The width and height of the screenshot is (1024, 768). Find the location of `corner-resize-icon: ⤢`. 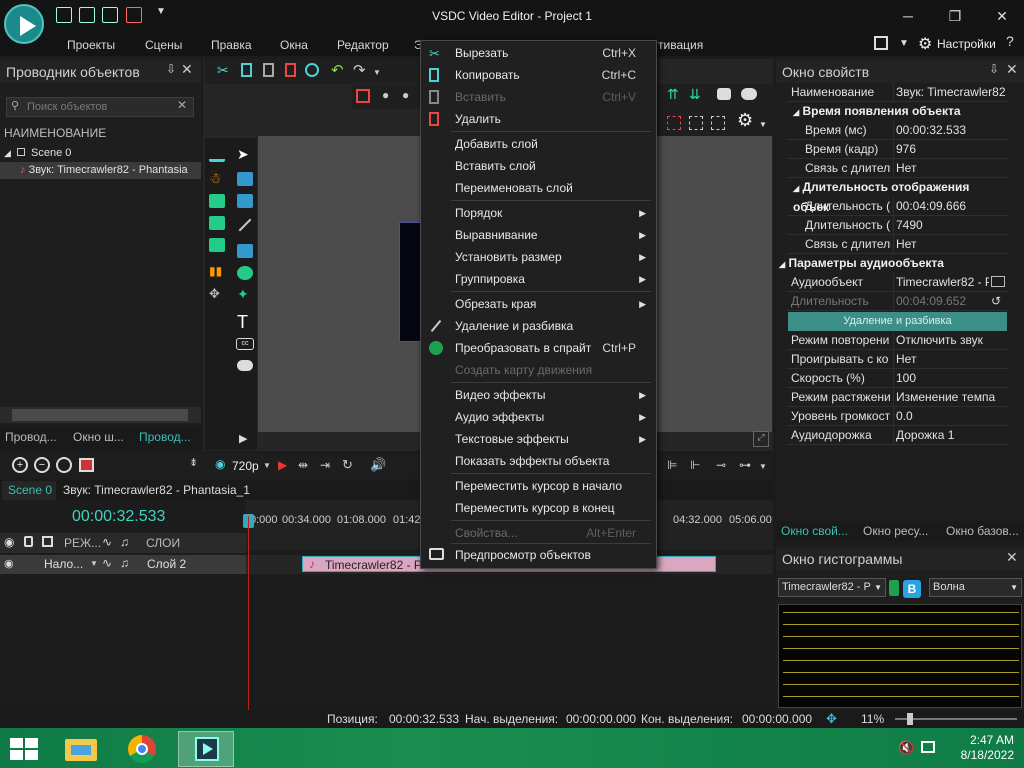

corner-resize-icon: ⤢ is located at coordinates (761, 439).